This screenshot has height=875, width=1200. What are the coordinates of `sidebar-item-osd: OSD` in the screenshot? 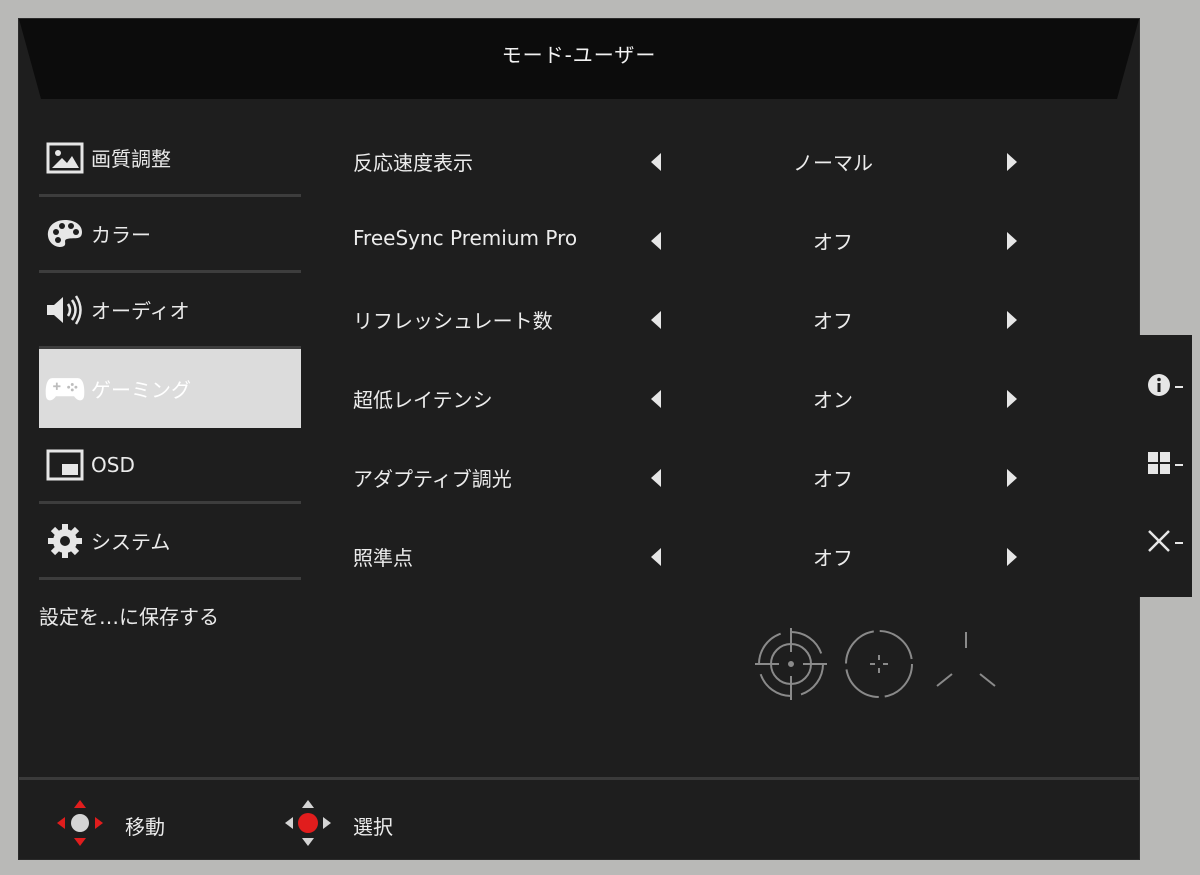 It's located at (170, 466).